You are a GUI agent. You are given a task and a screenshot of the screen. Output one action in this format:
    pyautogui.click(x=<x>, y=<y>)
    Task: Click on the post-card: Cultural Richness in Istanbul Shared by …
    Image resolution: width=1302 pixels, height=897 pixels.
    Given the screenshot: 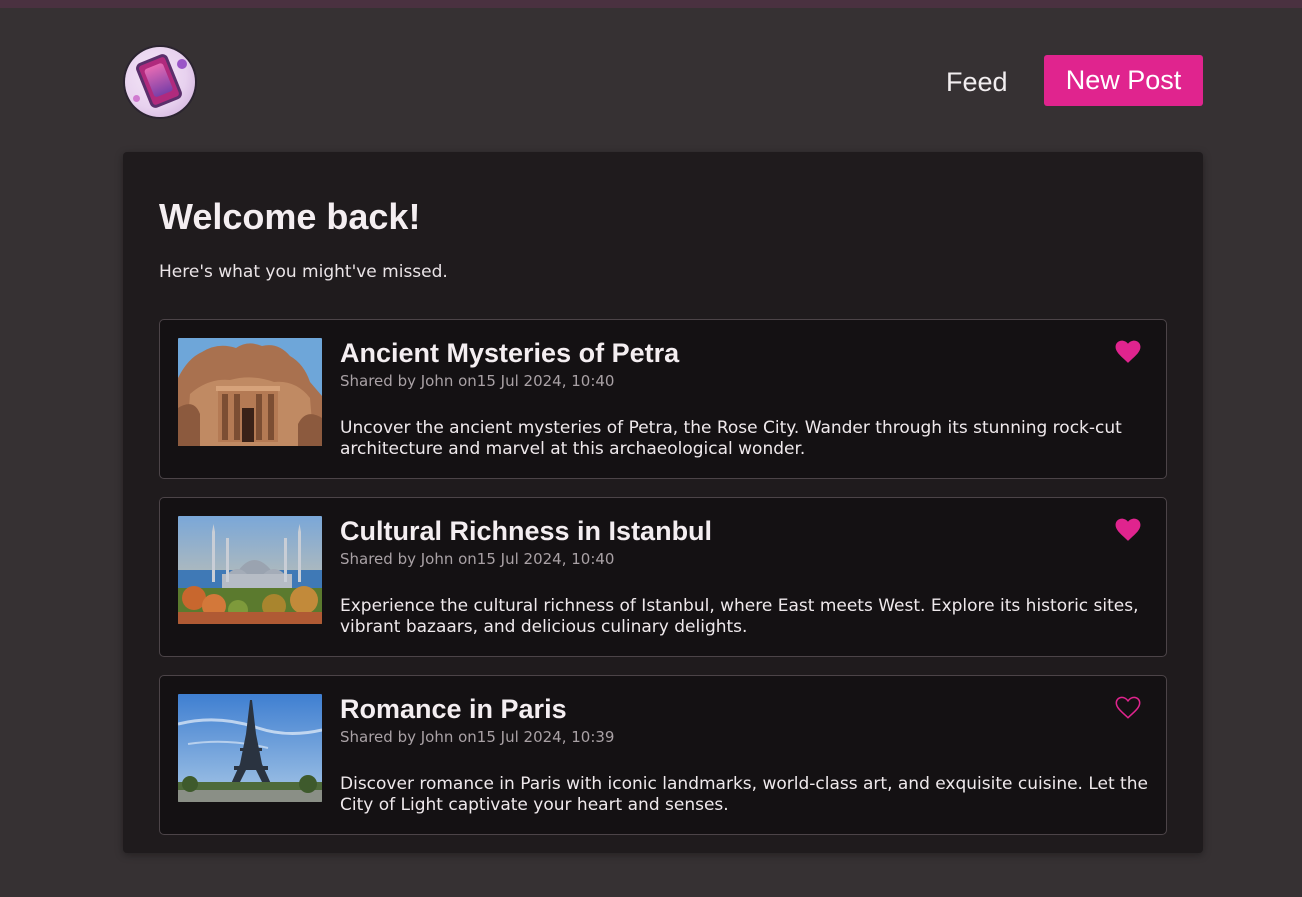 What is the action you would take?
    pyautogui.click(x=663, y=577)
    